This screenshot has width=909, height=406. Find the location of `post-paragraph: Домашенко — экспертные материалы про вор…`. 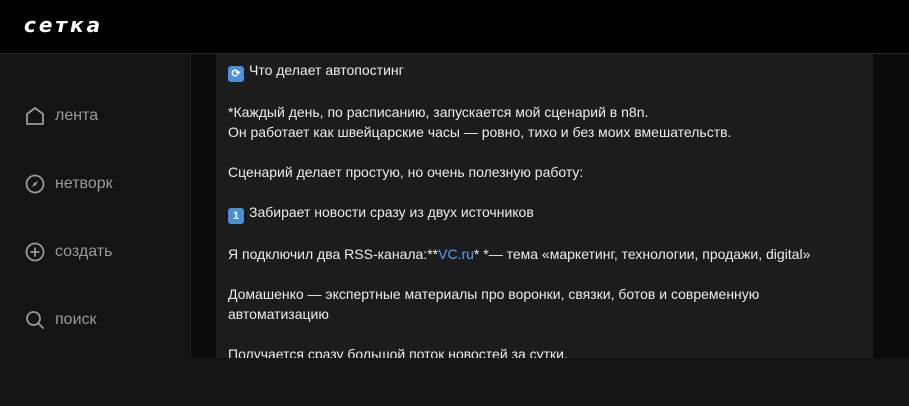

post-paragraph: Домашенко — экспертные материалы про вор… is located at coordinates (494, 304).